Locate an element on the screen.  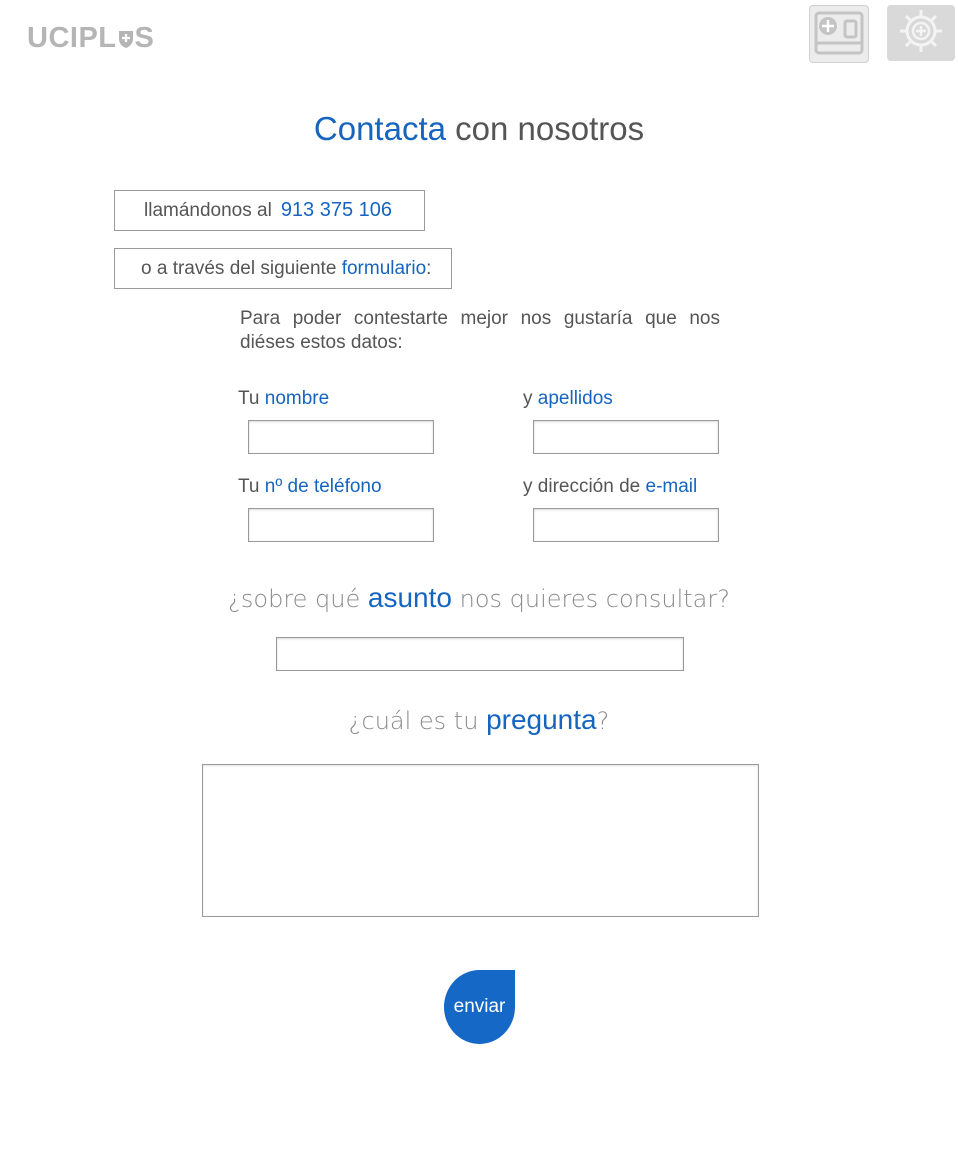
logo: UCIPL S is located at coordinates (90, 38).